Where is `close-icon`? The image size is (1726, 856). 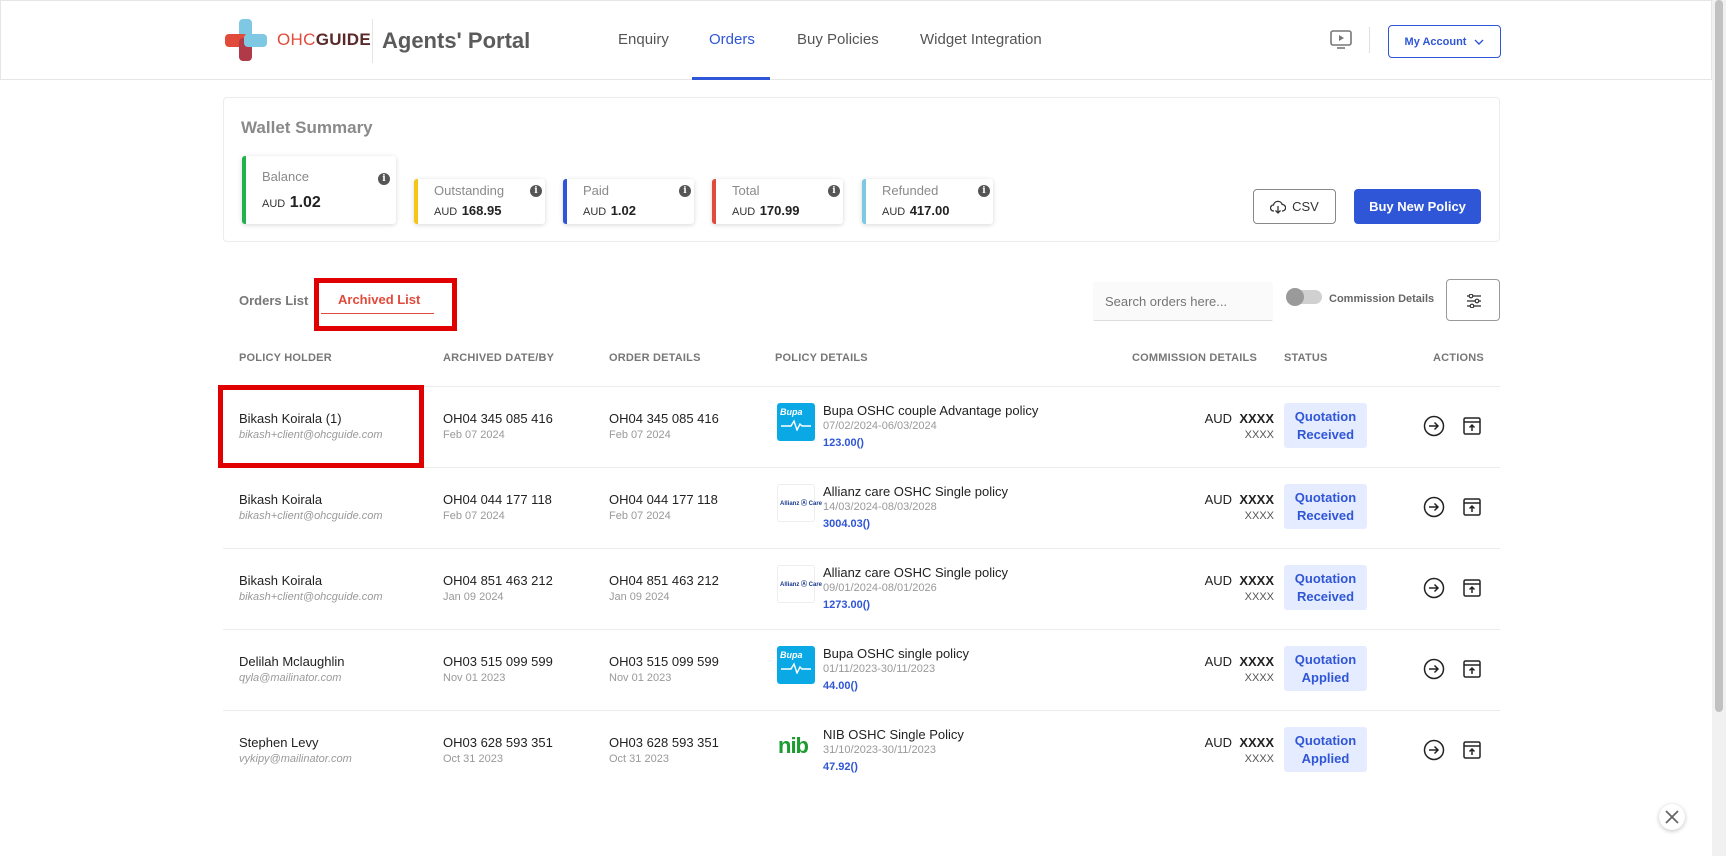 close-icon is located at coordinates (1672, 817).